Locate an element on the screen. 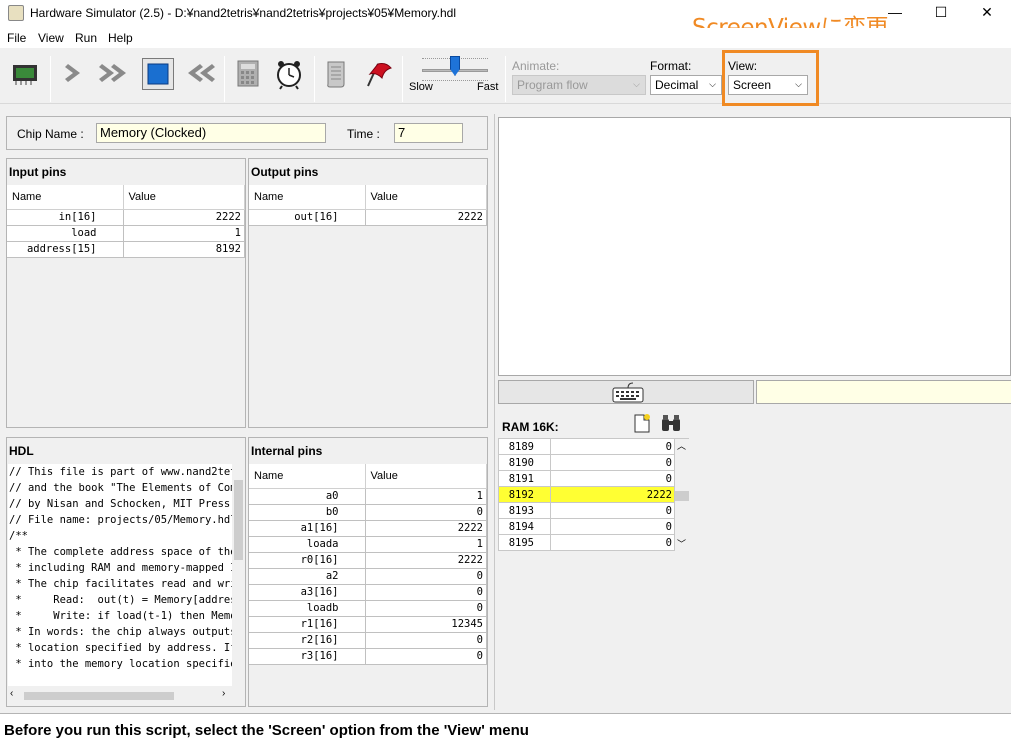  keyboard-button is located at coordinates (626, 392).